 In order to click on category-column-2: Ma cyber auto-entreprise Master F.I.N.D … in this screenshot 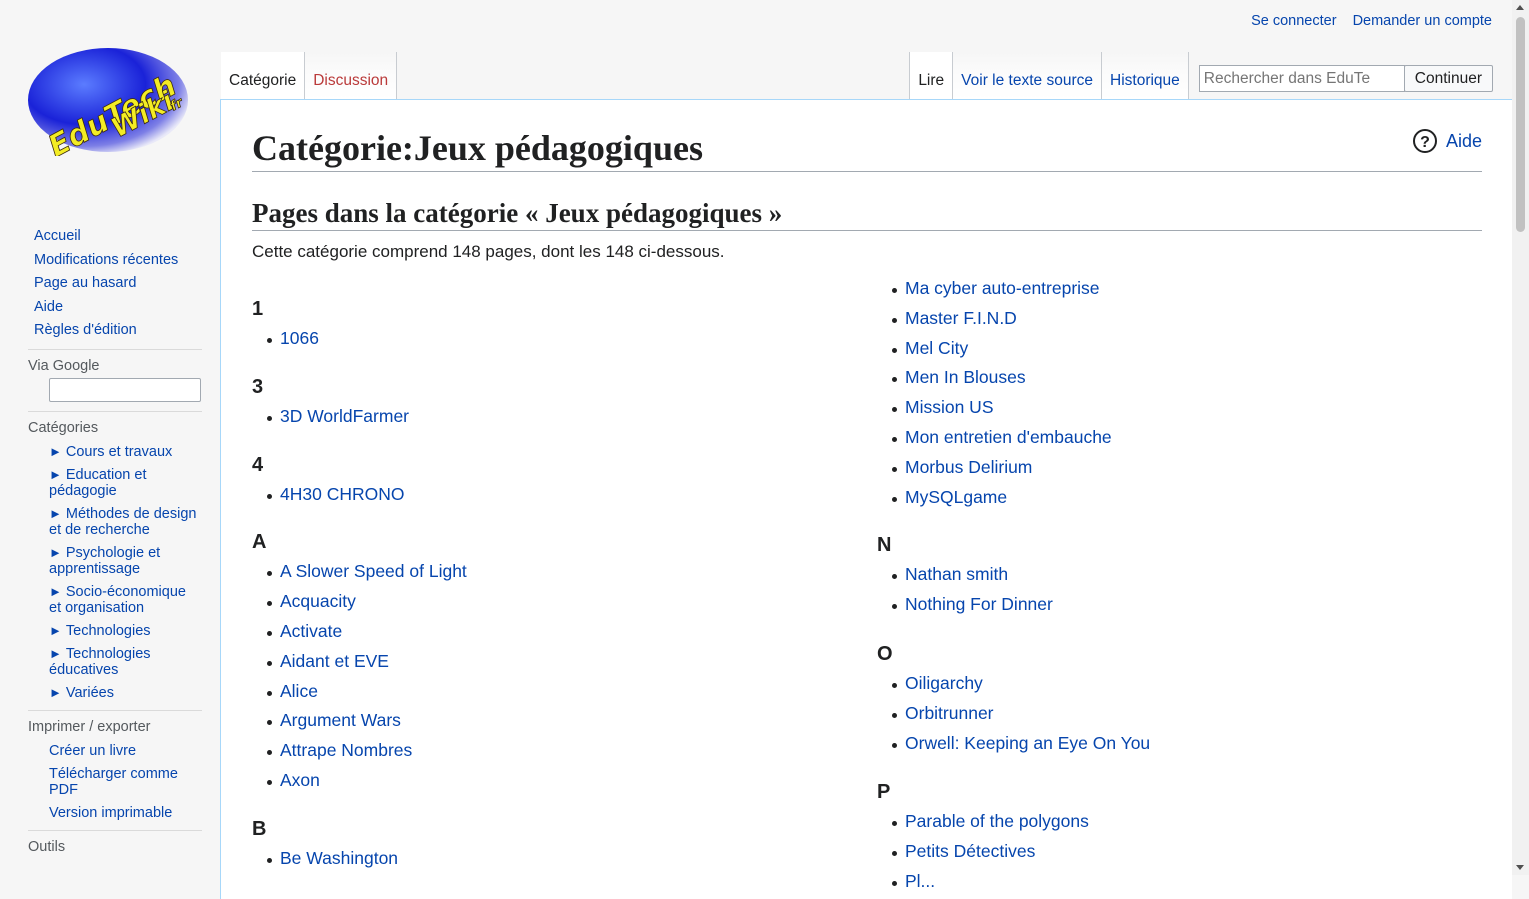, I will do `click(1013, 586)`.